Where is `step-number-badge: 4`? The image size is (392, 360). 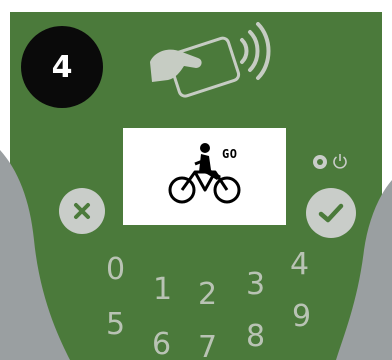
step-number-badge: 4 is located at coordinates (62, 67).